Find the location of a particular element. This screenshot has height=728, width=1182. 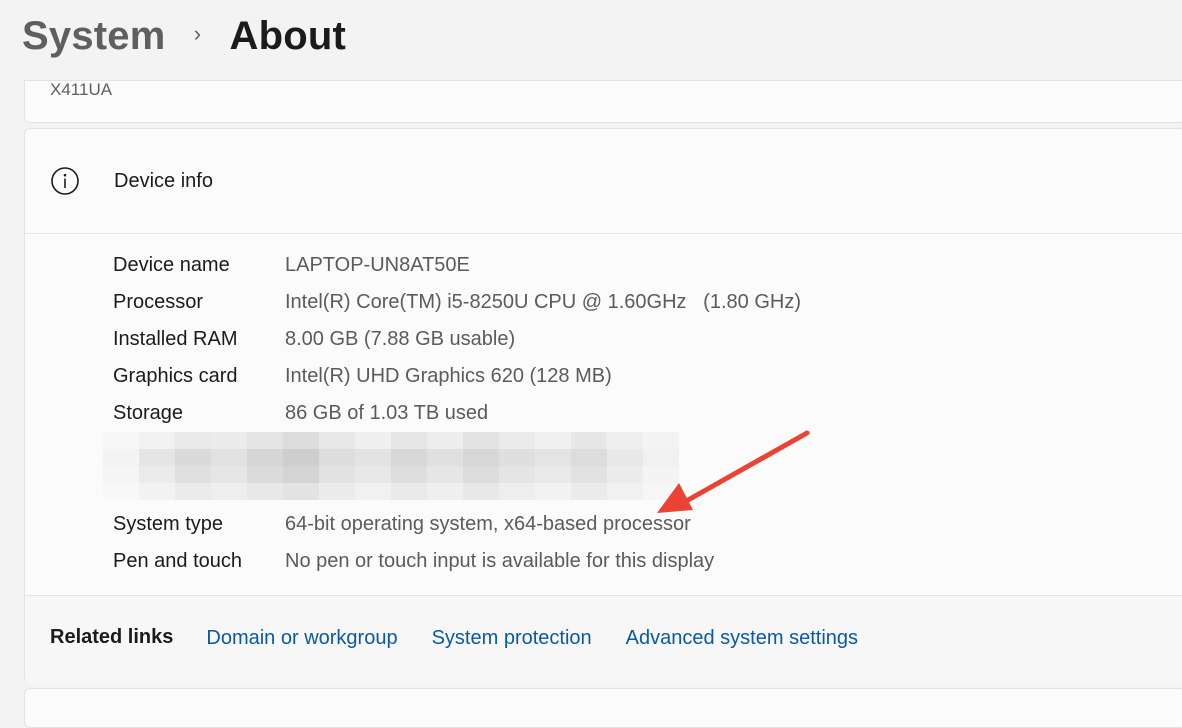

device-info-header: Device info is located at coordinates (603, 181).